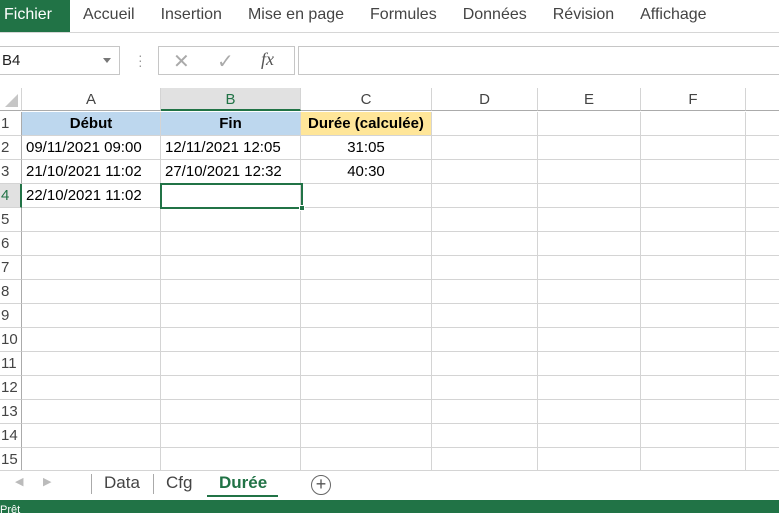  Describe the element at coordinates (693, 388) in the screenshot. I see `cell-F12` at that location.